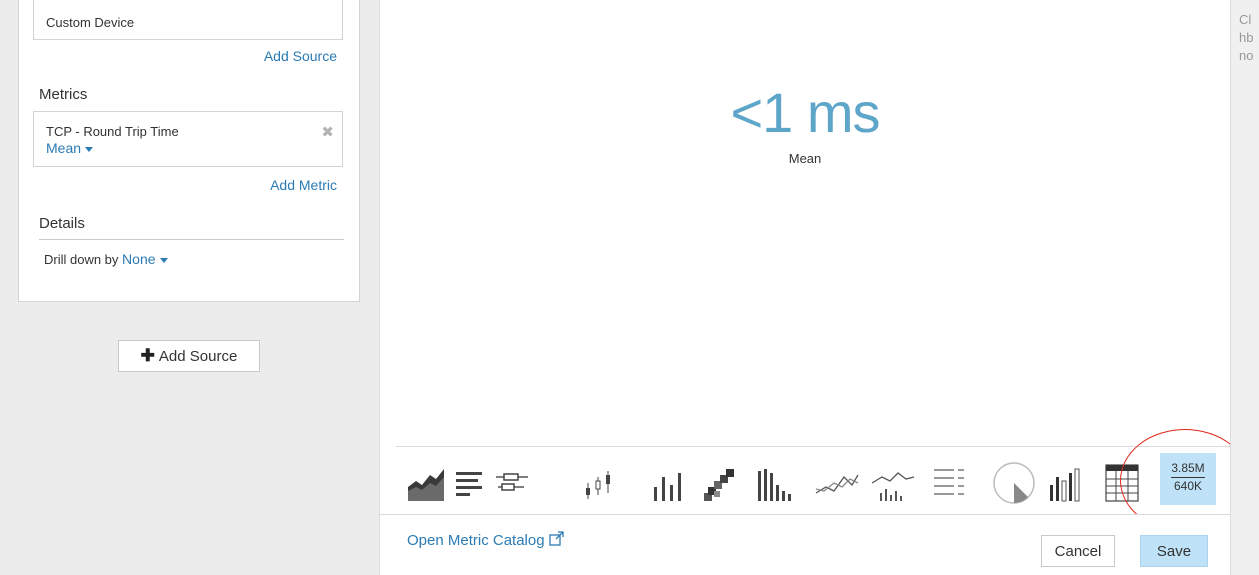 This screenshot has width=1259, height=575. Describe the element at coordinates (719, 480) in the screenshot. I see `heatmap-icon` at that location.